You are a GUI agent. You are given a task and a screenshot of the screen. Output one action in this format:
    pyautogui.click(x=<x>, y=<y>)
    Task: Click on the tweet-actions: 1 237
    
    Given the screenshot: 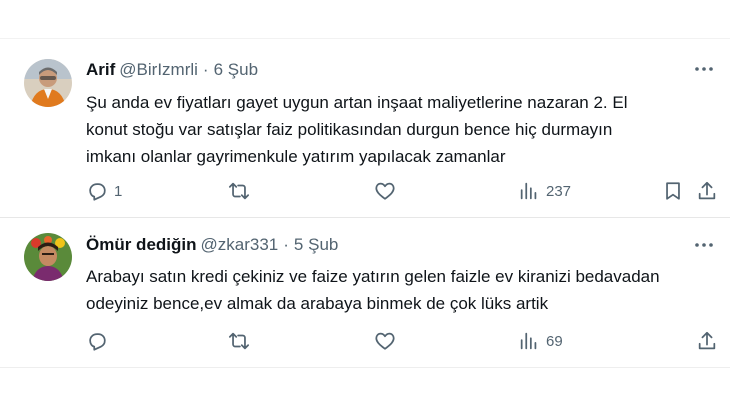 What is the action you would take?
    pyautogui.click(x=406, y=191)
    